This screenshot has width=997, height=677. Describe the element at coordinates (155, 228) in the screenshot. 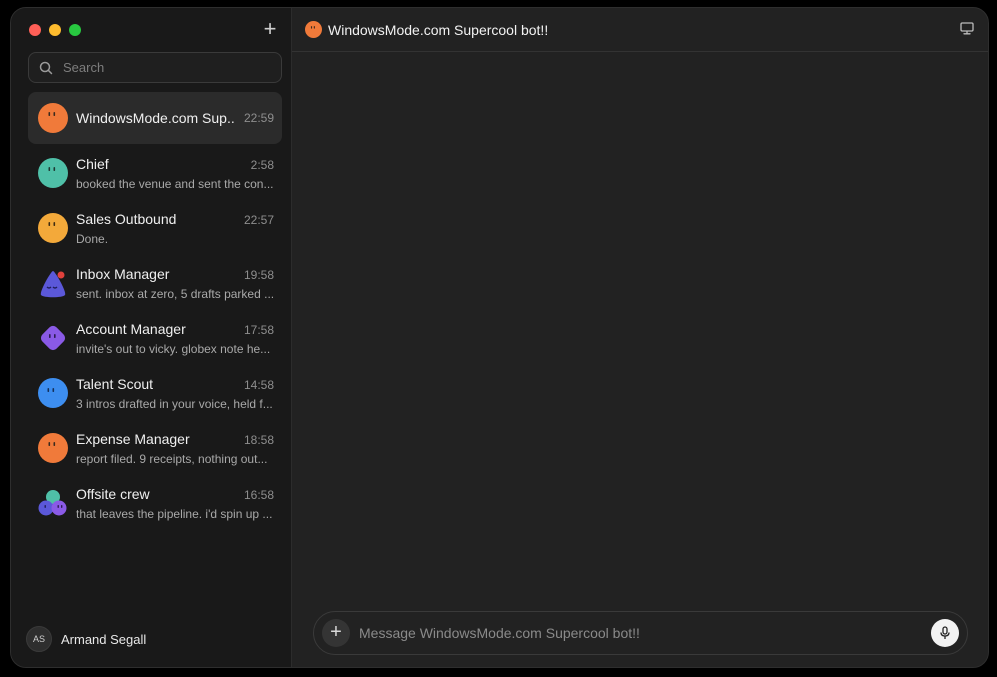

I see `chat-item-sales-outbound: Sales Outbound 22:57 Done.` at that location.